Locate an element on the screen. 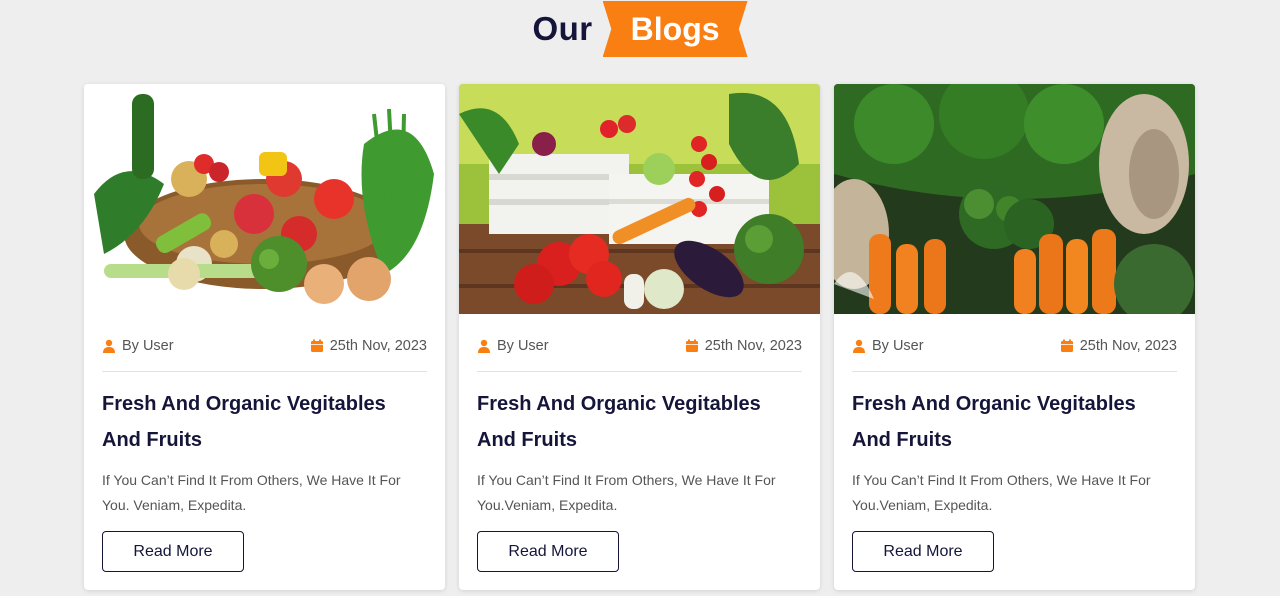 The height and width of the screenshot is (596, 1280). vegetable-basket-illustration is located at coordinates (264, 199).